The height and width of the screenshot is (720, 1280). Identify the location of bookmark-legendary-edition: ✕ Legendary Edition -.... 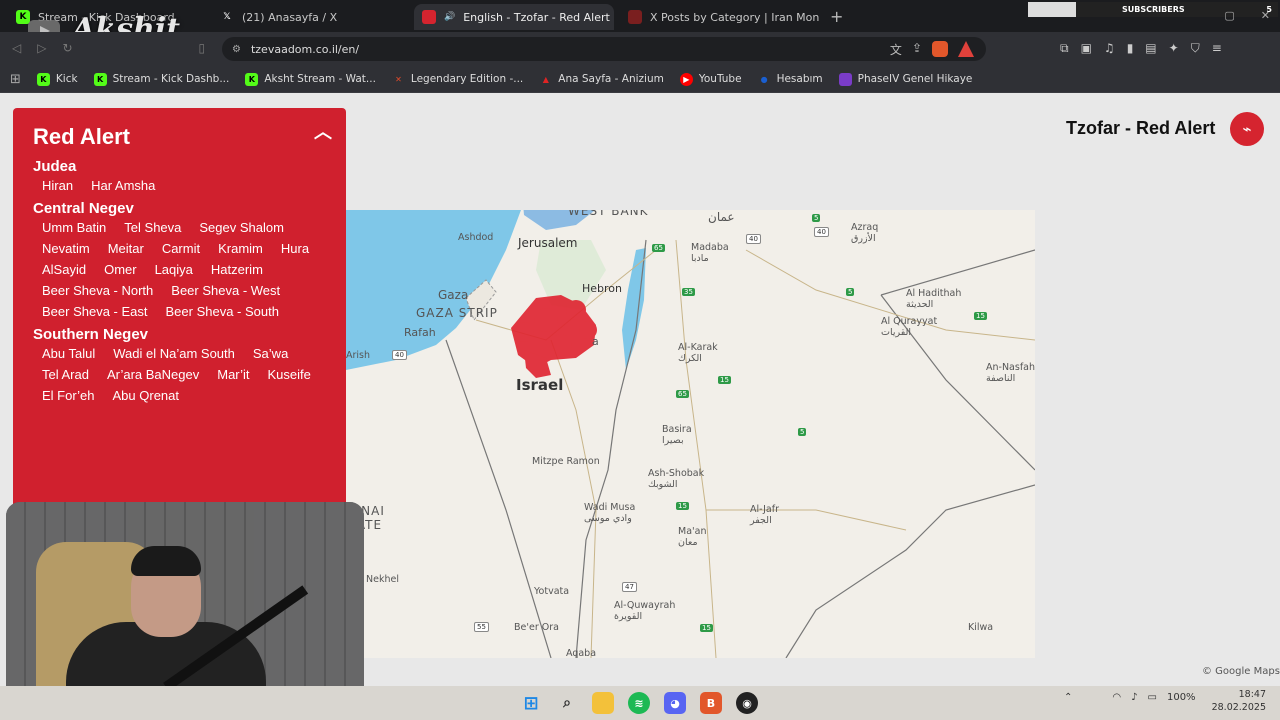
(457, 79).